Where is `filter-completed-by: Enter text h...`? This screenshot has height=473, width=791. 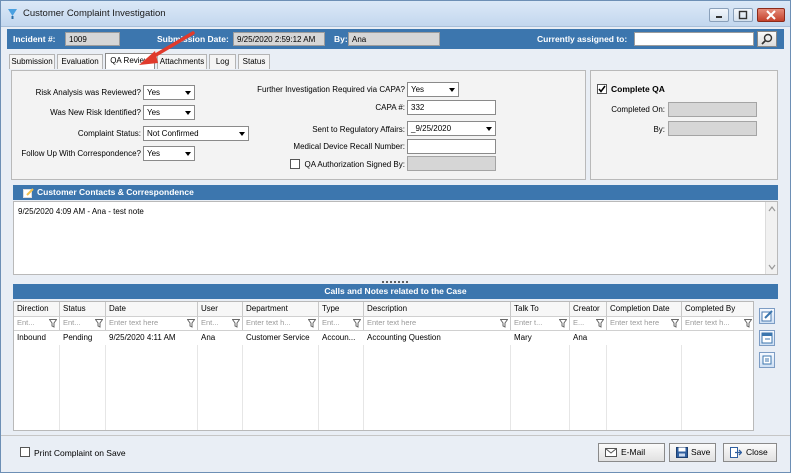 filter-completed-by: Enter text h... is located at coordinates (717, 323).